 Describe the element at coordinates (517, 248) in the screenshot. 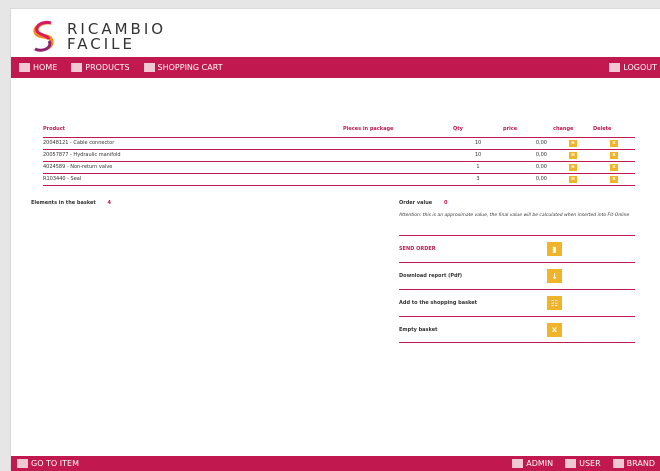

I see `send-order-row: SEND ORDER ▮` at that location.